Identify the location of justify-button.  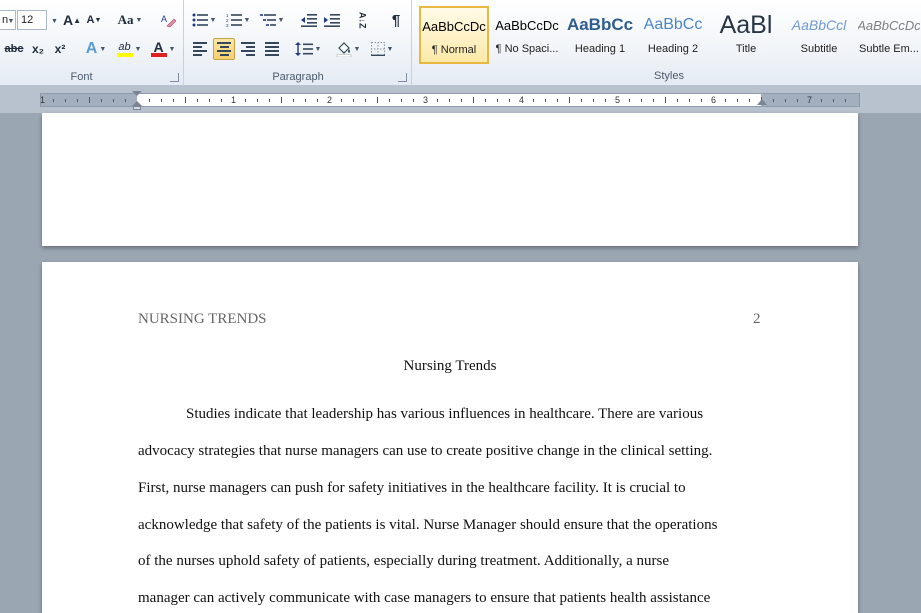
(272, 49).